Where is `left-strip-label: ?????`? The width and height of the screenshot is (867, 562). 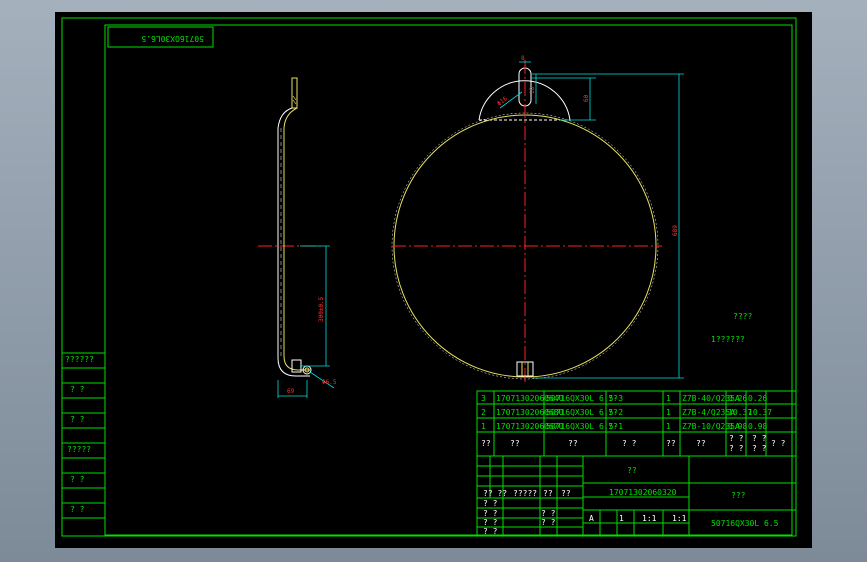 left-strip-label: ????? is located at coordinates (79, 449).